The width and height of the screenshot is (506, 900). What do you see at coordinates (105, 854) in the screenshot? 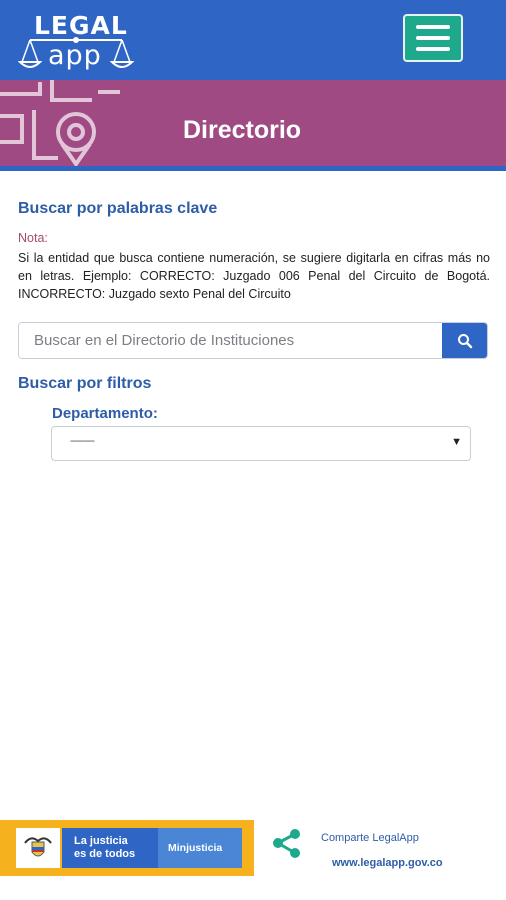
I see `brand-slogan-line: es de todos` at bounding box center [105, 854].